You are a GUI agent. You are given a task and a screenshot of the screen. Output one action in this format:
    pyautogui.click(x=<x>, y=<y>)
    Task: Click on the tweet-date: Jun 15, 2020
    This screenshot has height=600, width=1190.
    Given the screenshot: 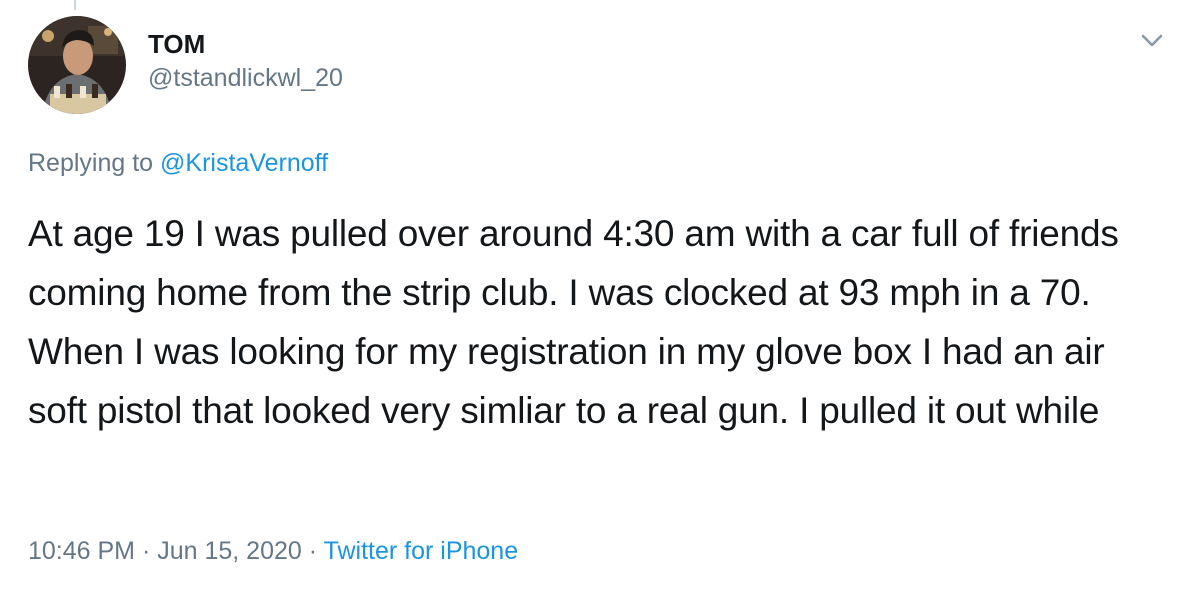 What is the action you would take?
    pyautogui.click(x=229, y=551)
    